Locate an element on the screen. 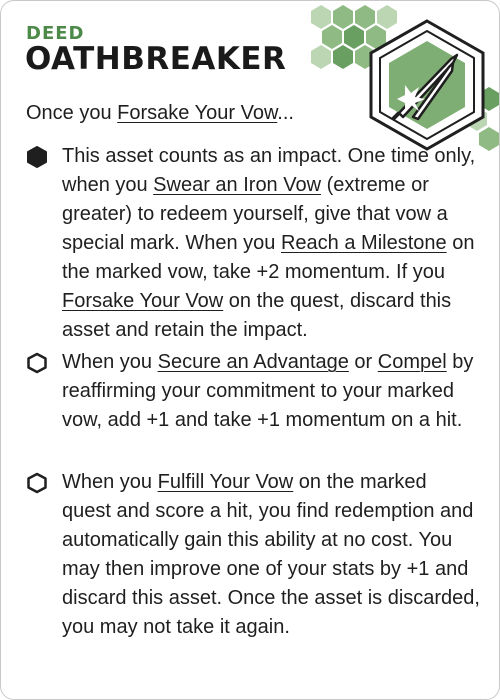 This screenshot has height=700, width=500. move-link-forsake-your-vow: Forsake Your Vow is located at coordinates (197, 113).